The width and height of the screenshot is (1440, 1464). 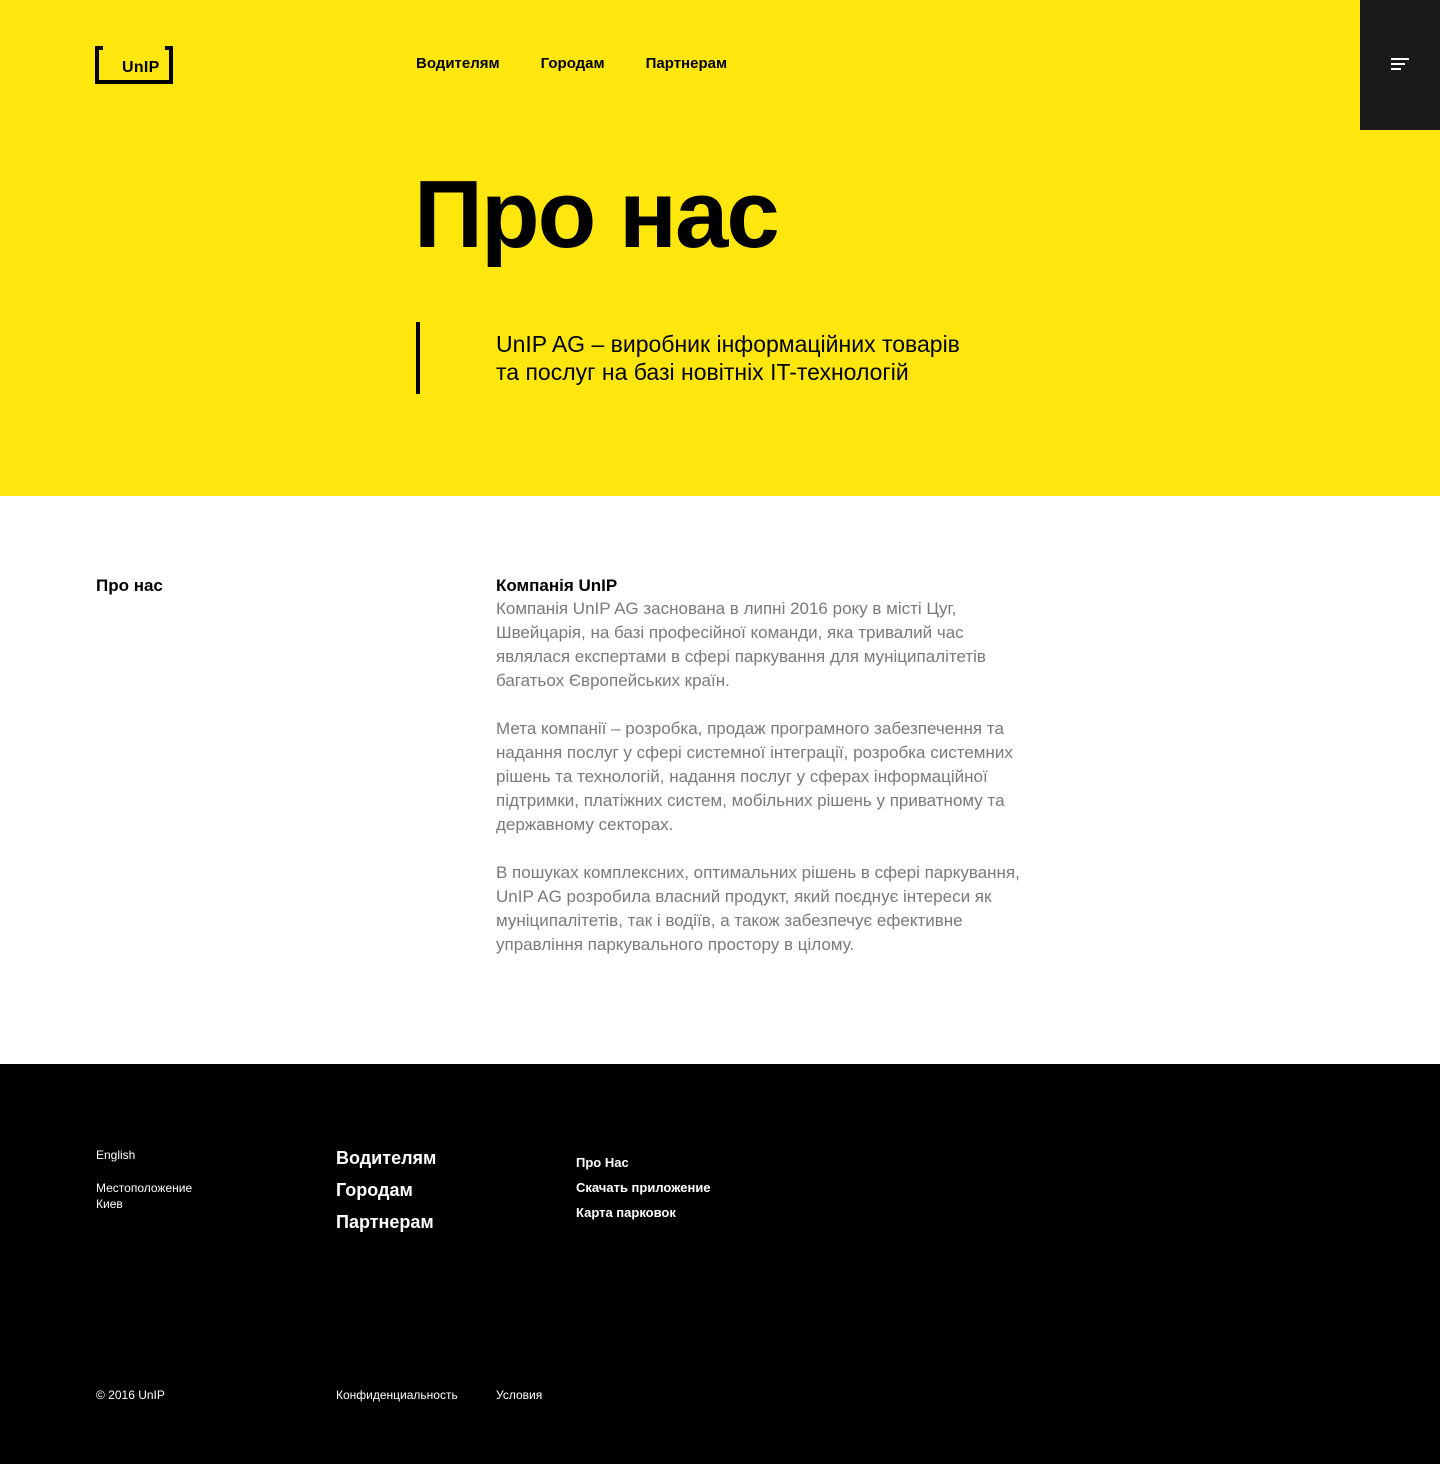 What do you see at coordinates (728, 344) in the screenshot?
I see `hero-quote-line-1: UnIP AG – виробник інформаційних товарів` at bounding box center [728, 344].